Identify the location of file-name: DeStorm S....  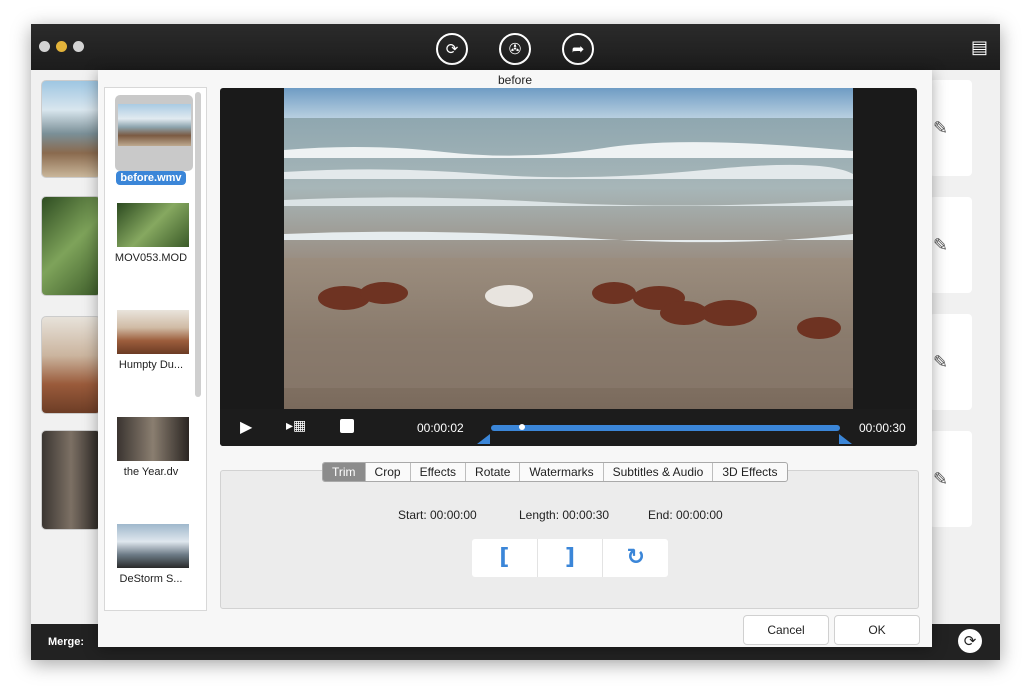
(151, 579).